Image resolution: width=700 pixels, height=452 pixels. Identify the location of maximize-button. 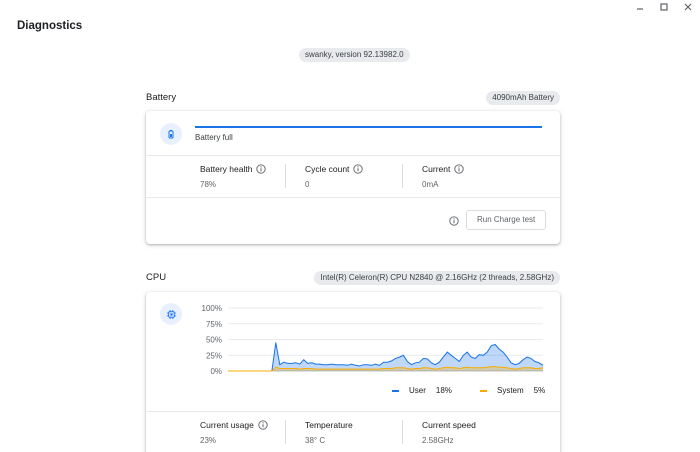
(664, 7).